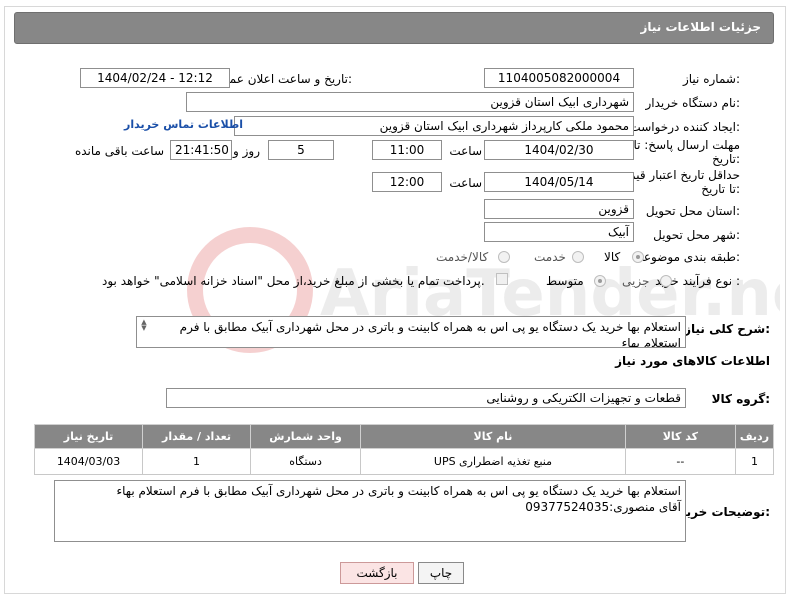  What do you see at coordinates (696, 235) in the screenshot?
I see `city-label: شهر محل تحویل:` at bounding box center [696, 235].